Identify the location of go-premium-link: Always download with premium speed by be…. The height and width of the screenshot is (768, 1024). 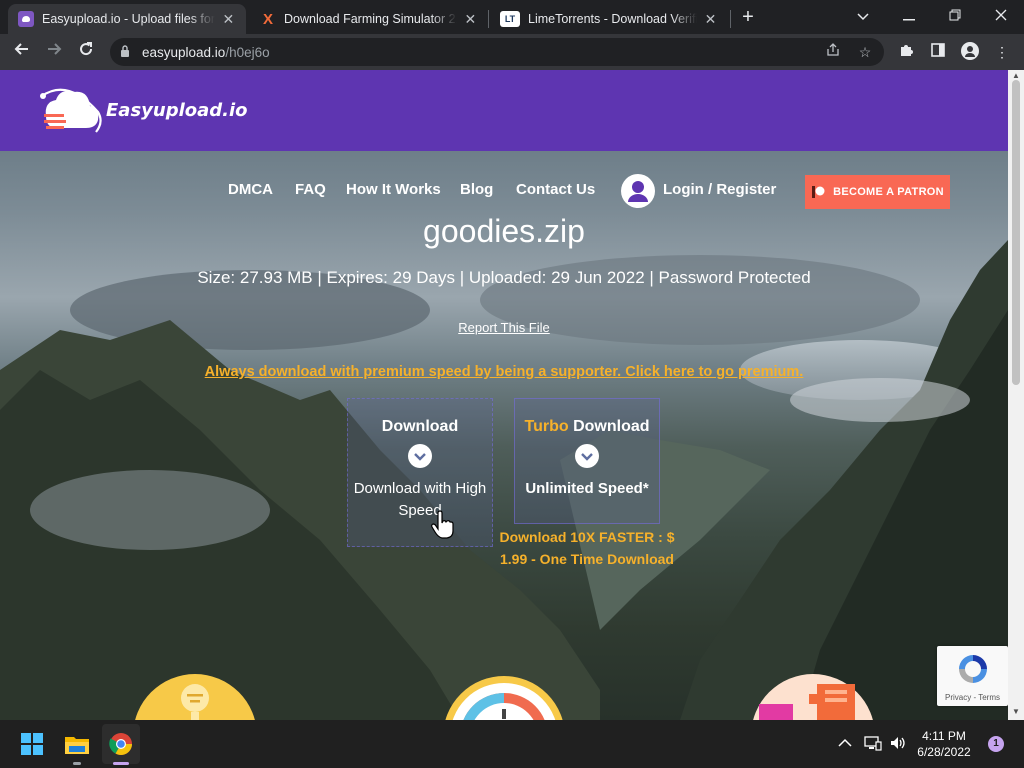
(504, 372).